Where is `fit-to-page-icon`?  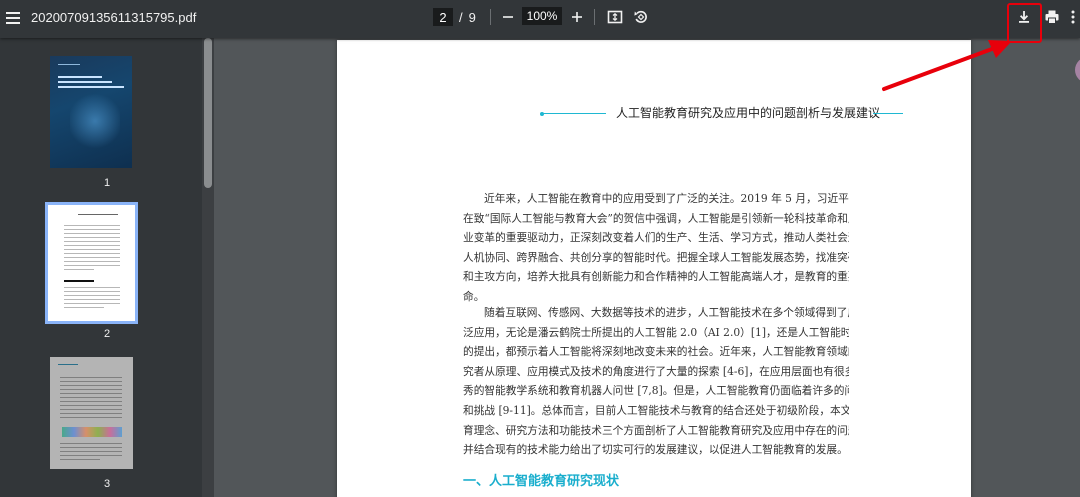 fit-to-page-icon is located at coordinates (615, 17).